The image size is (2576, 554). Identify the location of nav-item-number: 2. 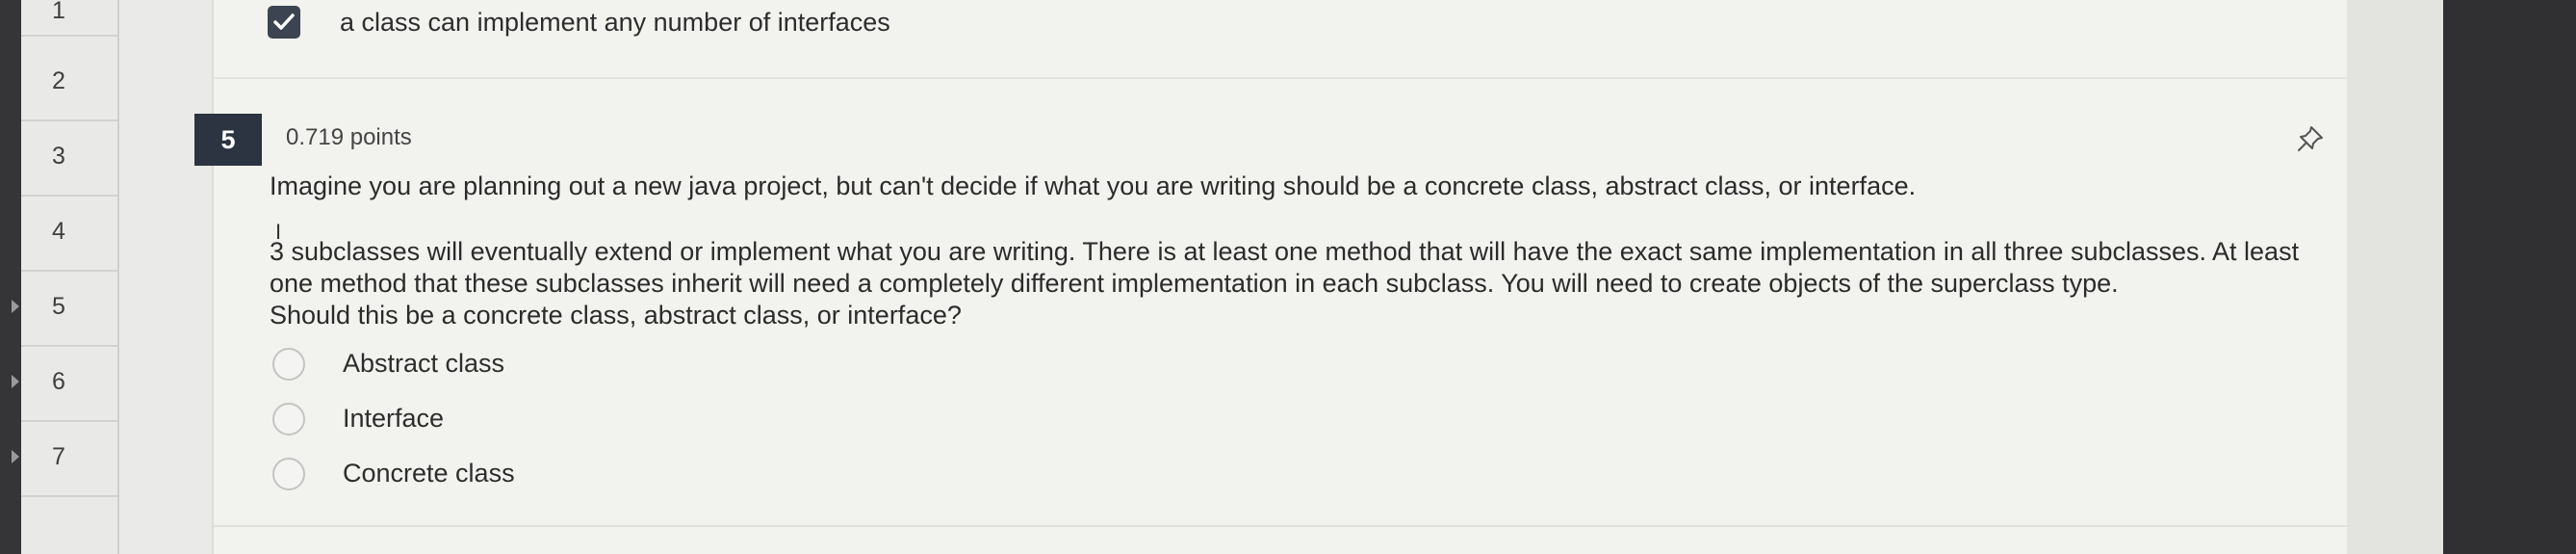
(59, 81).